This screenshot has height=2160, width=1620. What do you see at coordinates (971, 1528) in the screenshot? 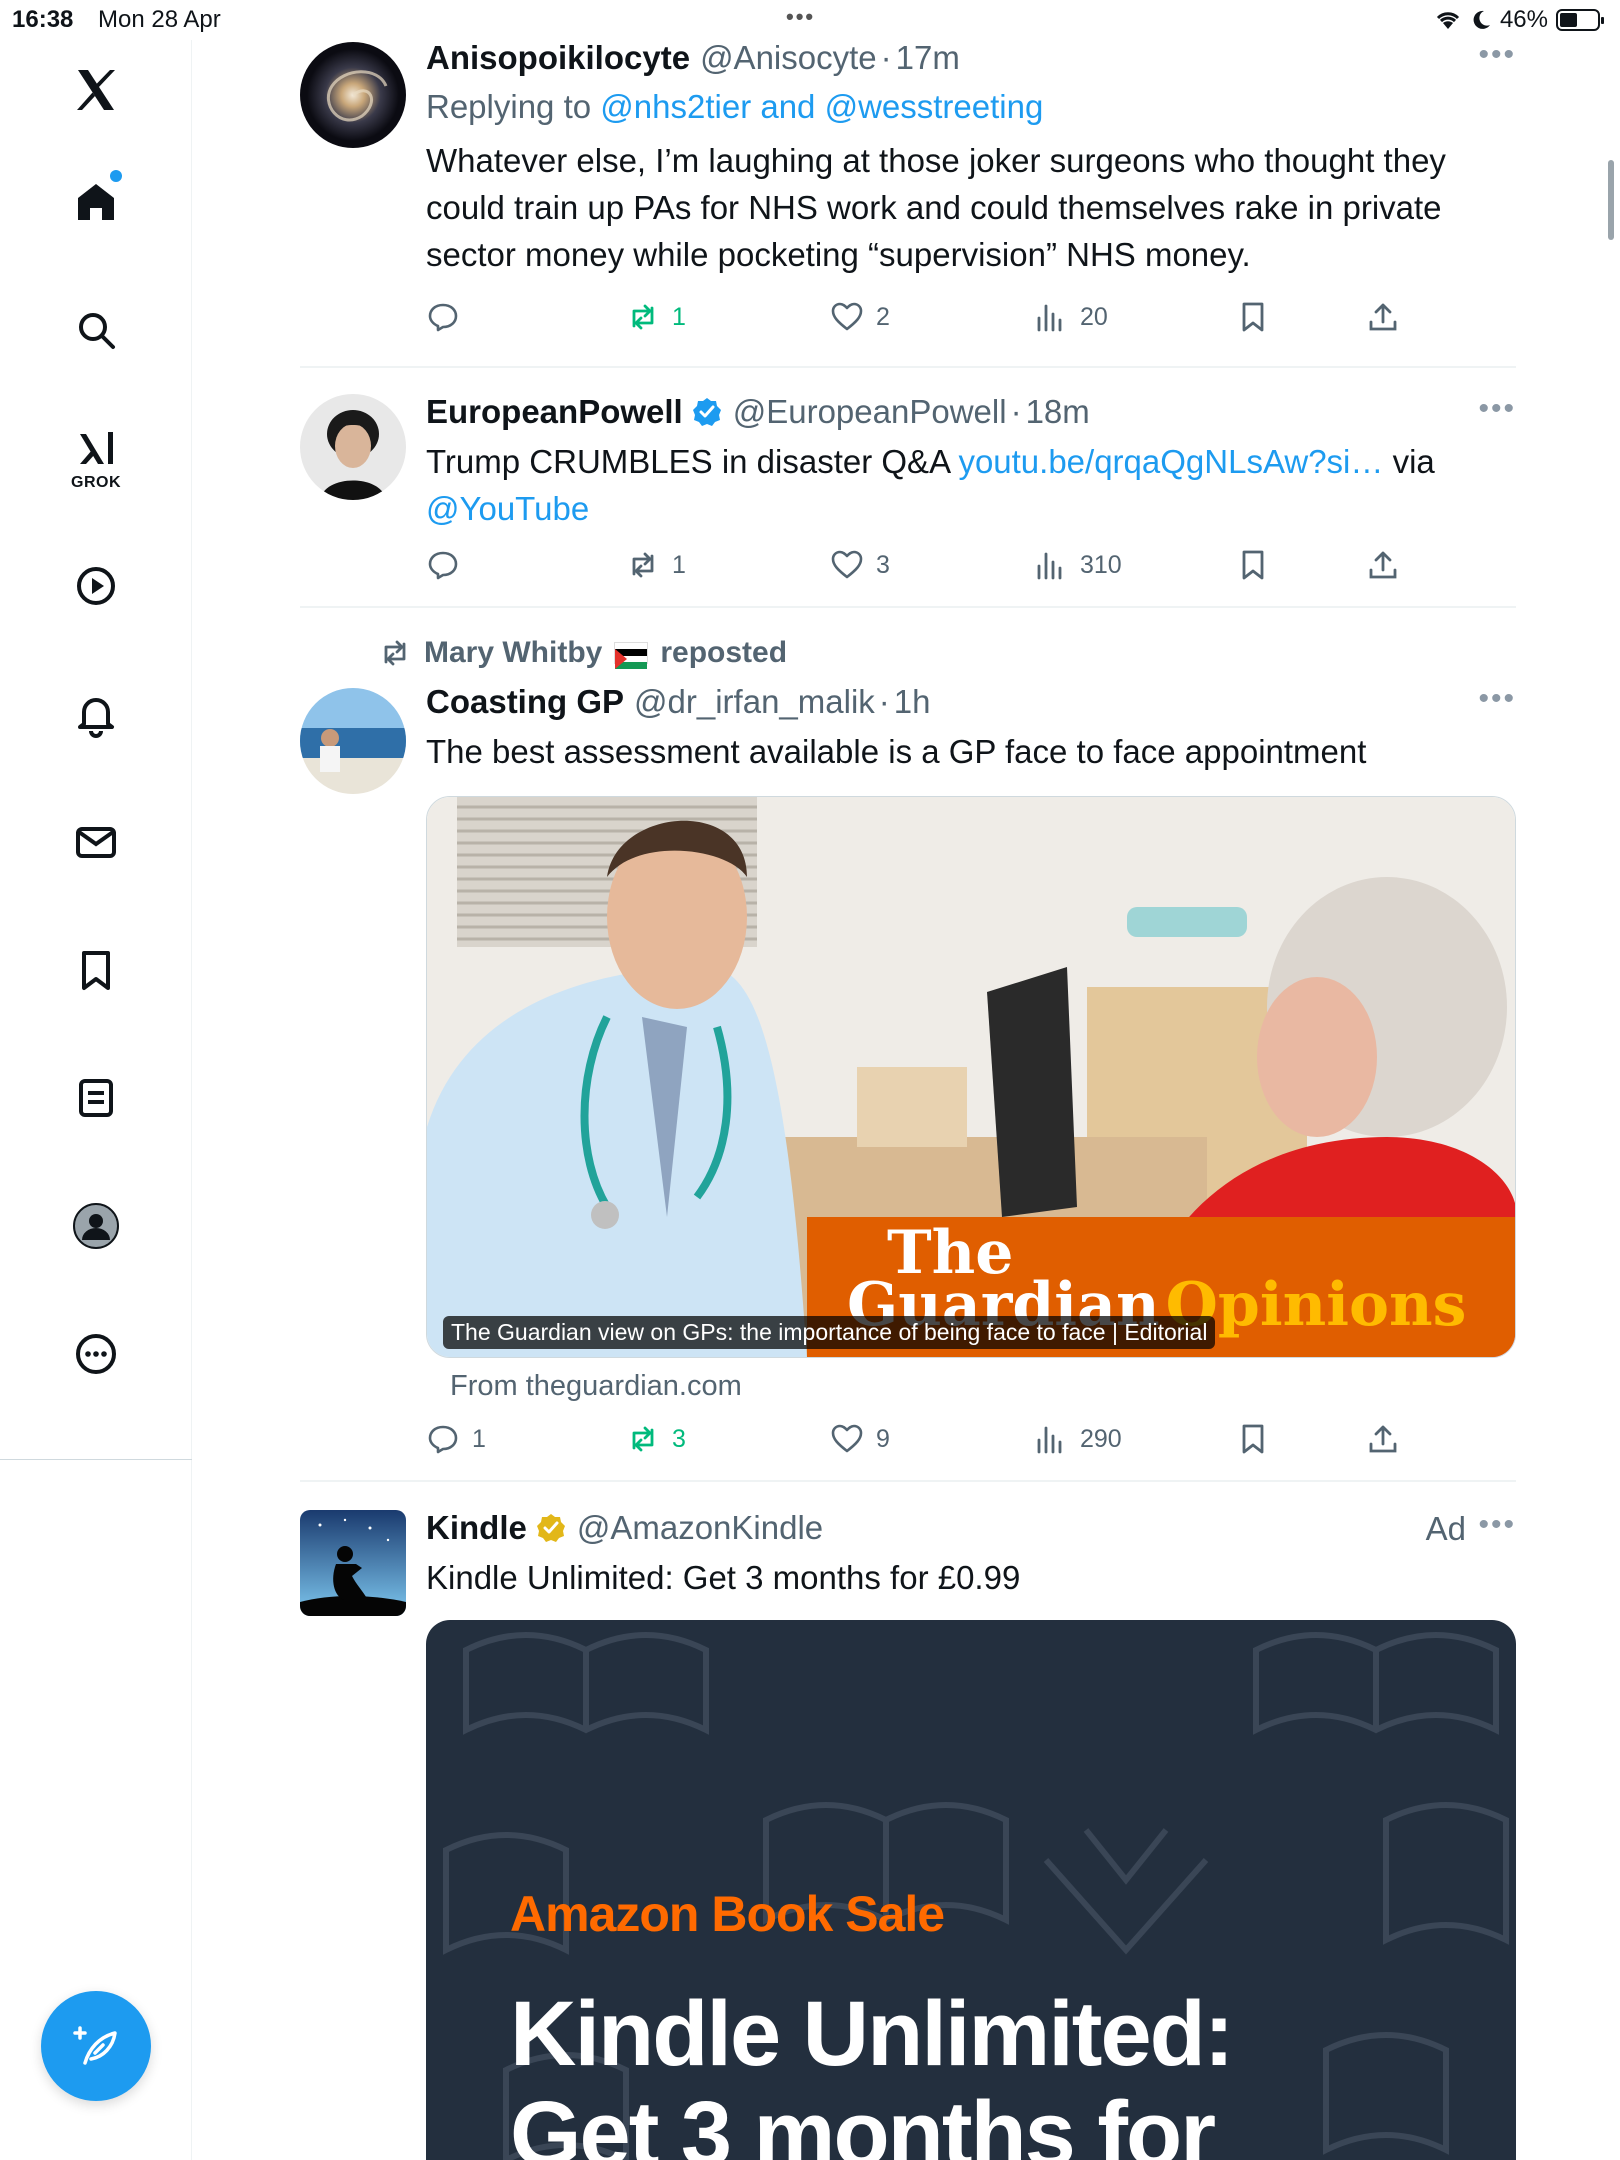
I see `tweet-header: Kindle @AmazonKindle` at bounding box center [971, 1528].